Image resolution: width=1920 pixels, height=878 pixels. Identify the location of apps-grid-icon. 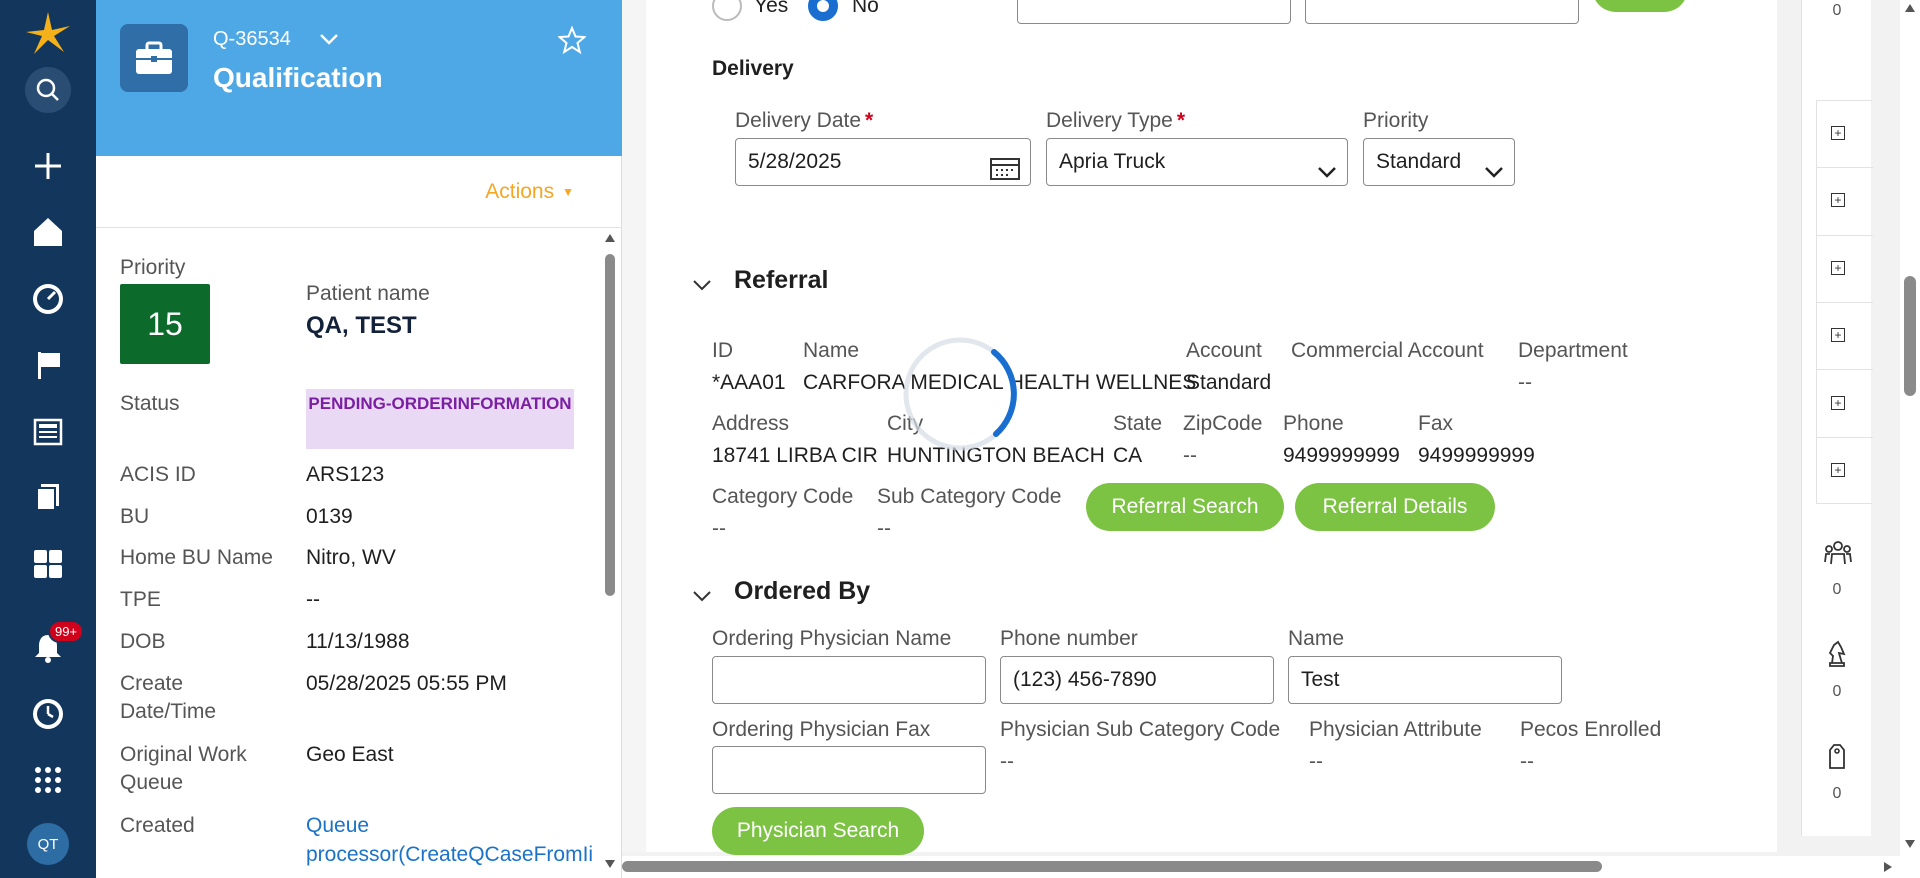
(48, 564).